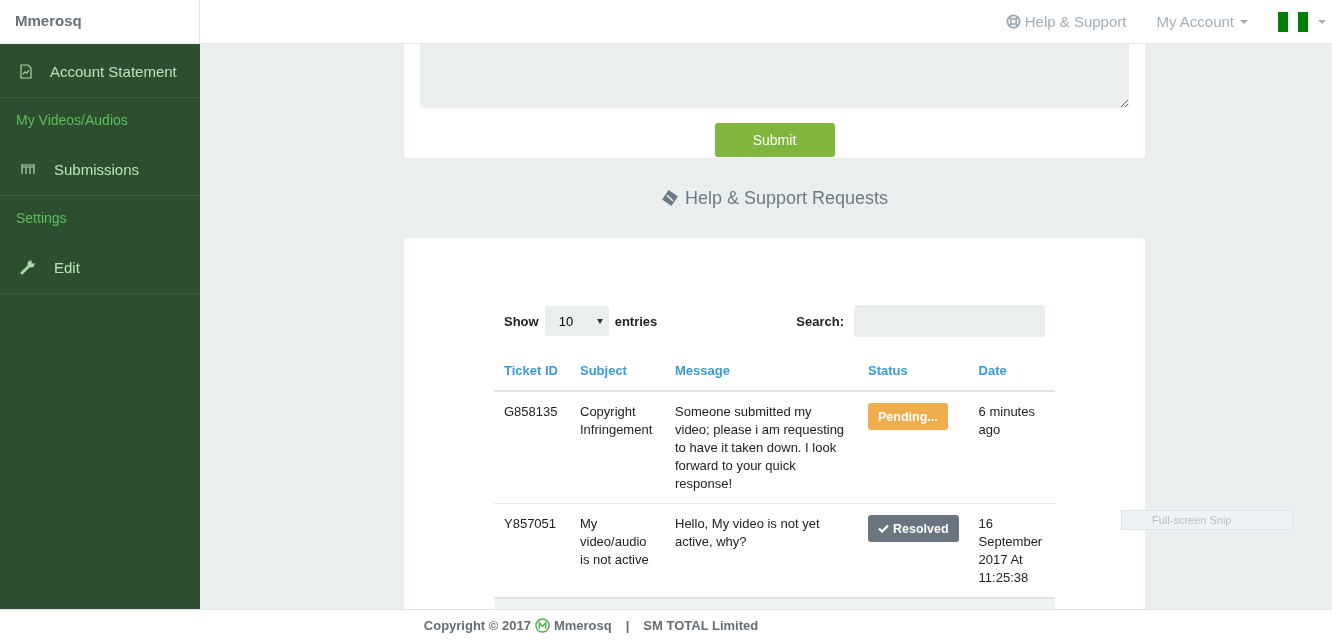 Image resolution: width=1332 pixels, height=640 pixels. What do you see at coordinates (617, 447) in the screenshot?
I see `table-cell: Copyright Infringement` at bounding box center [617, 447].